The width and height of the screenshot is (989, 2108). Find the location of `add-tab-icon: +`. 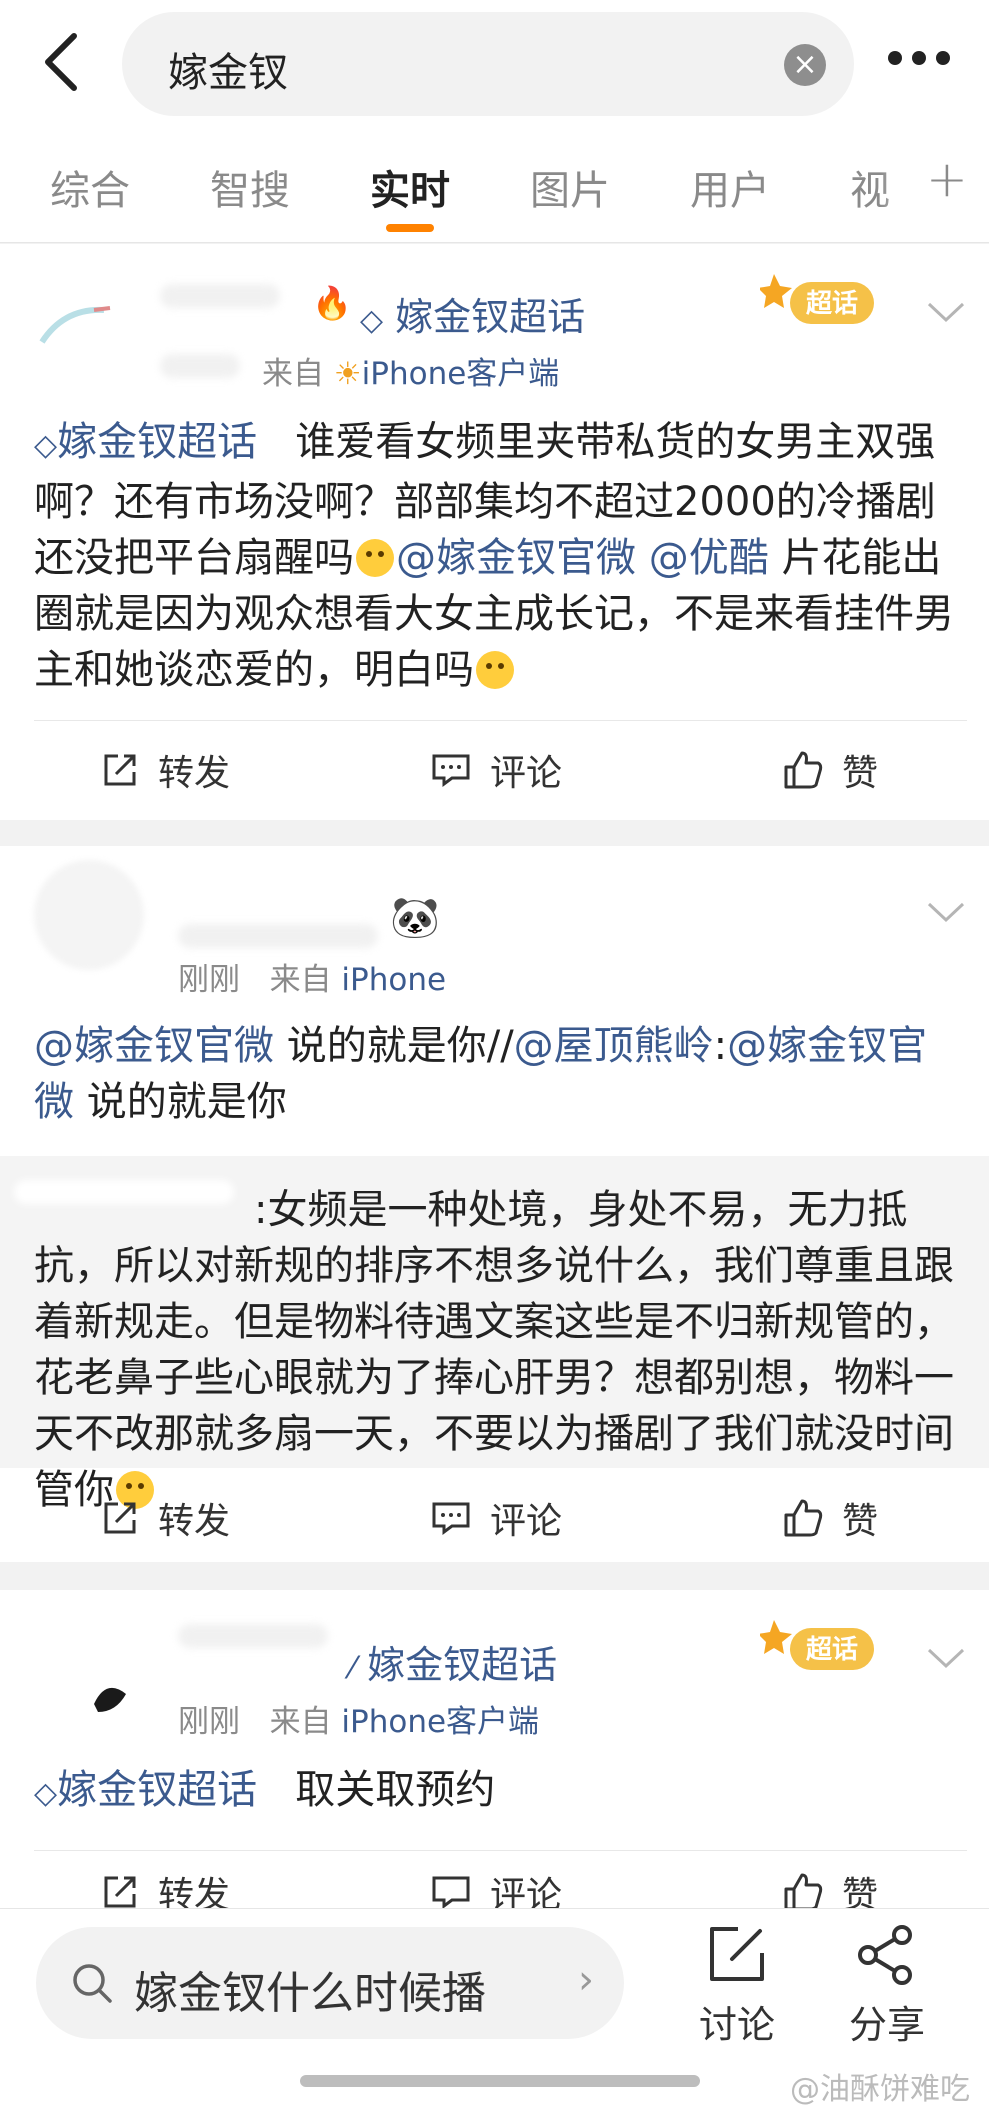

add-tab-icon: + is located at coordinates (947, 179).